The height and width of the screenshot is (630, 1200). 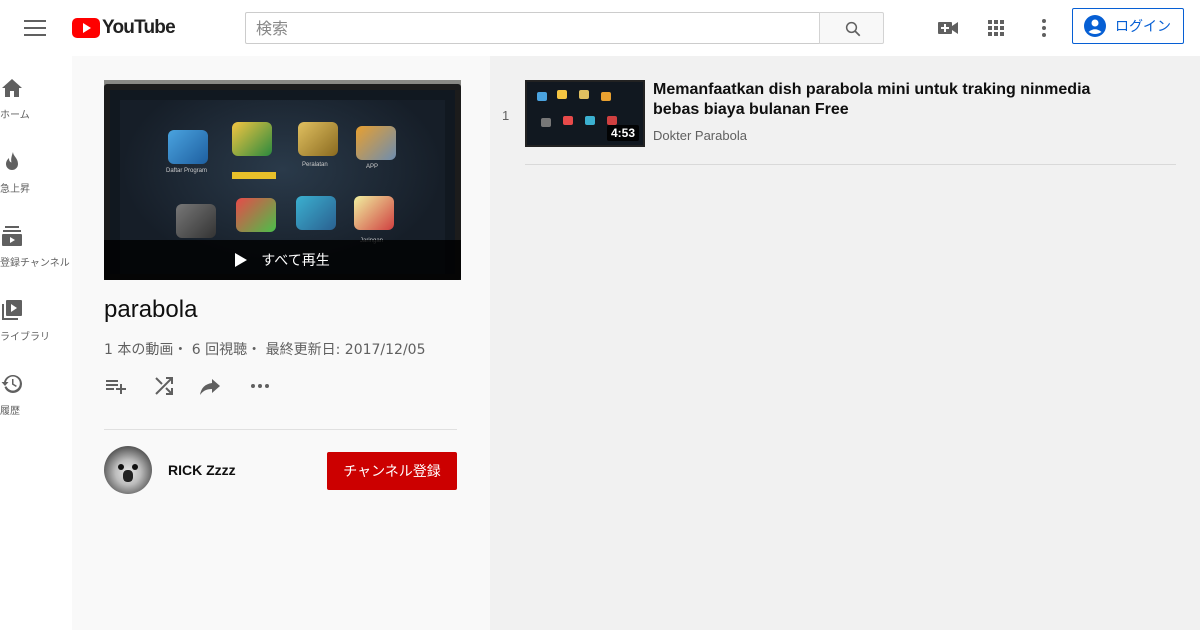 I want to click on history-icon, so click(x=11, y=383).